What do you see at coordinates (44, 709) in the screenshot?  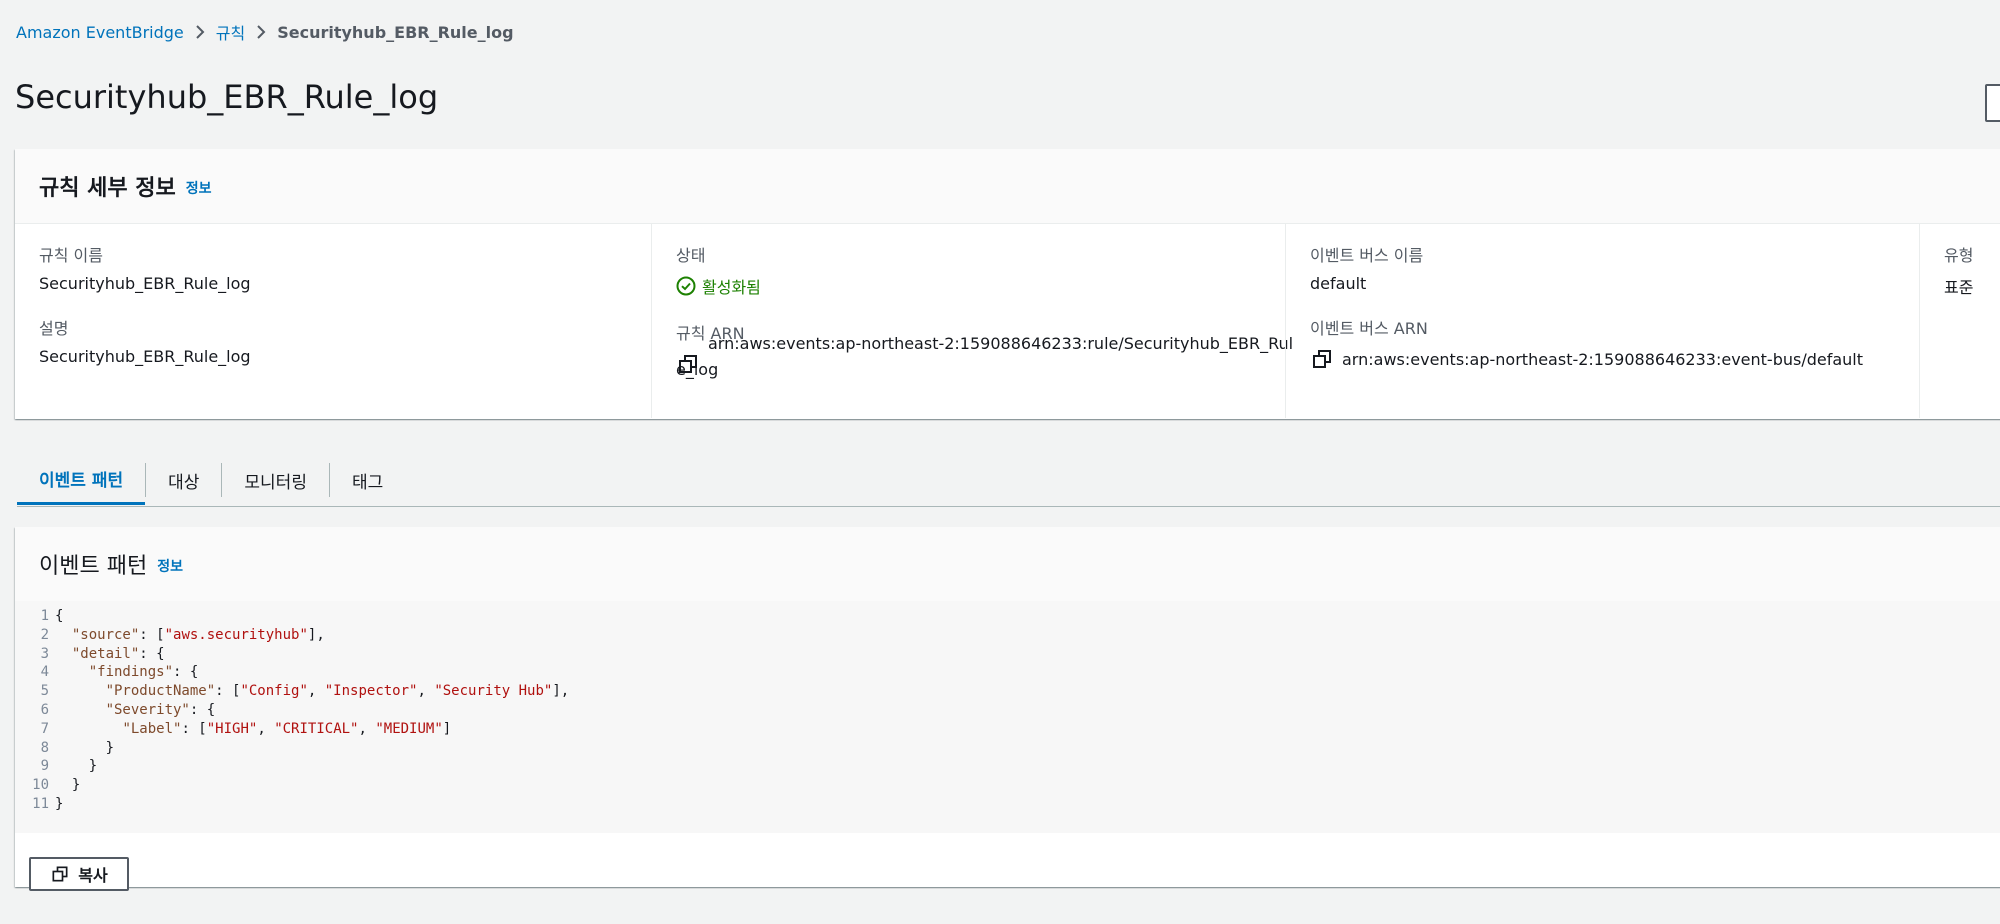 I see `line-number: 6` at bounding box center [44, 709].